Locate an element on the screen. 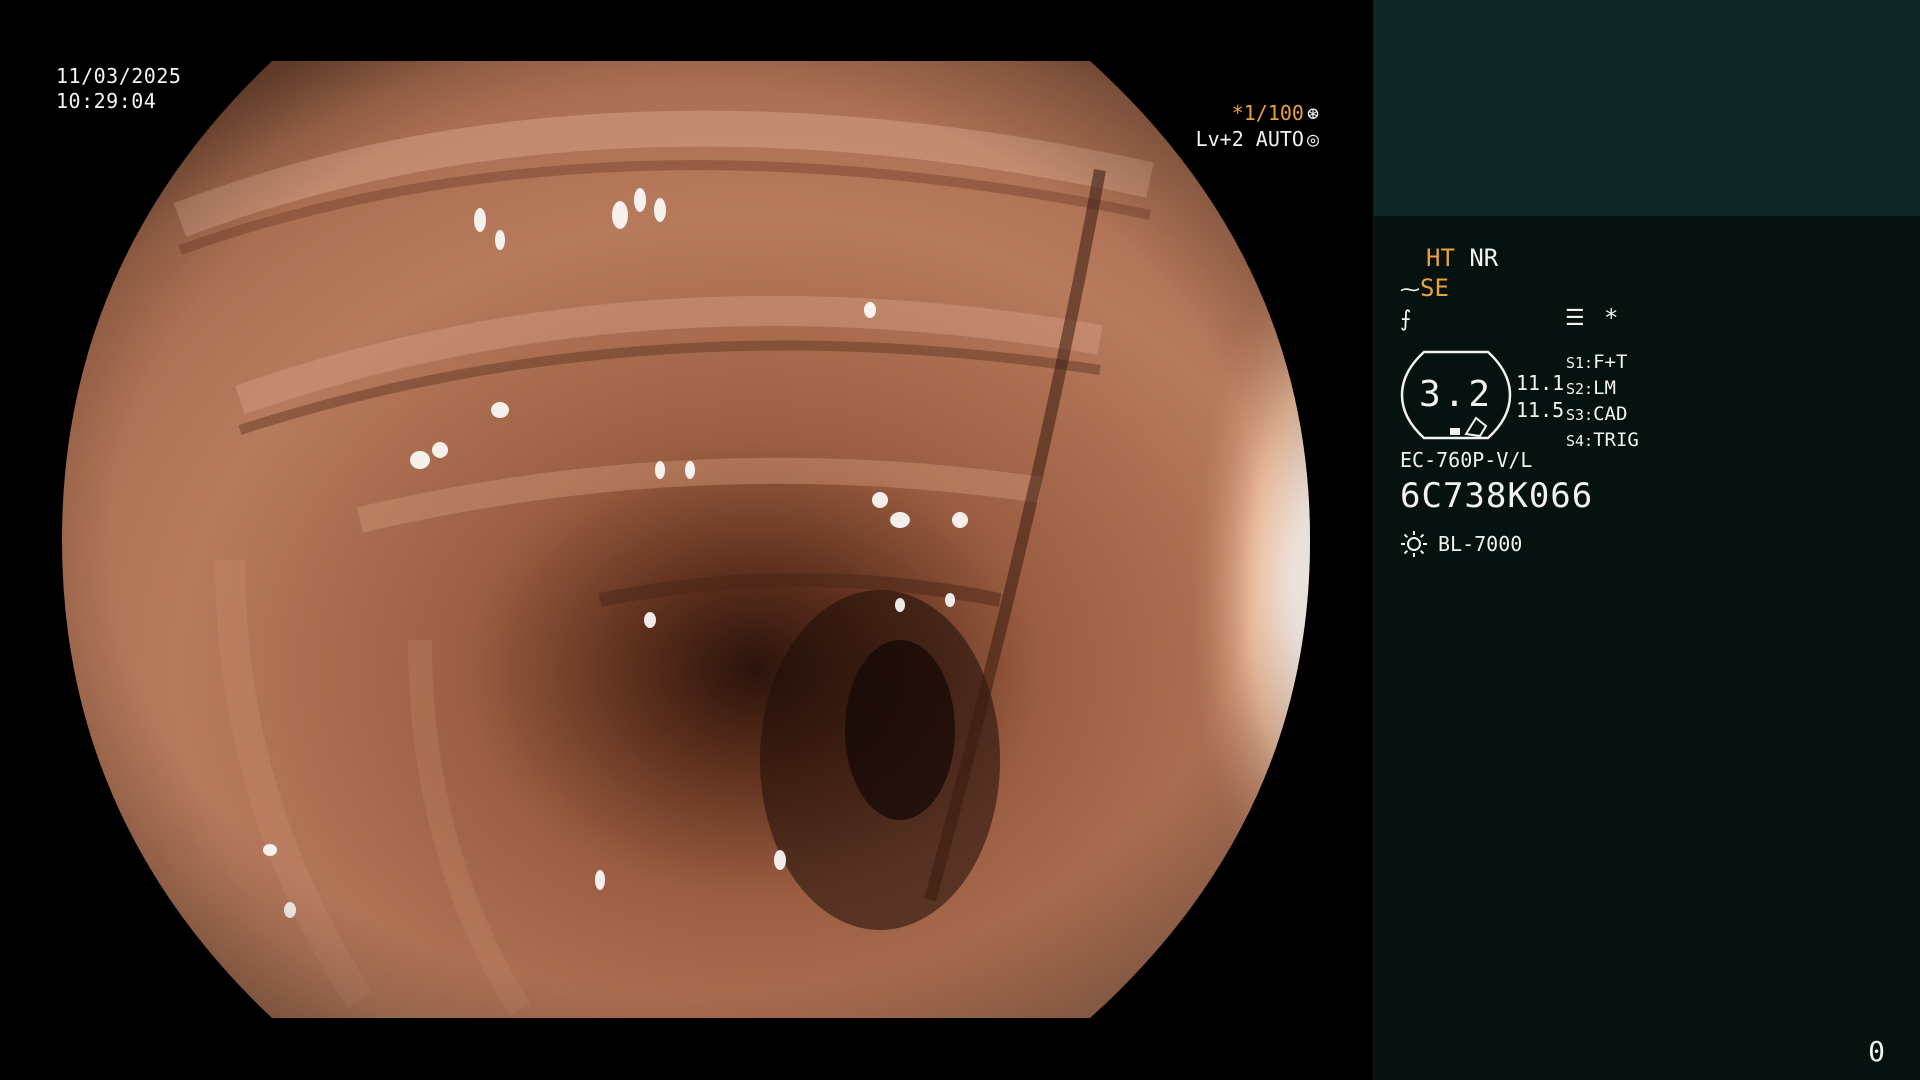  freeze-icon: ⨍ is located at coordinates (1406, 319).